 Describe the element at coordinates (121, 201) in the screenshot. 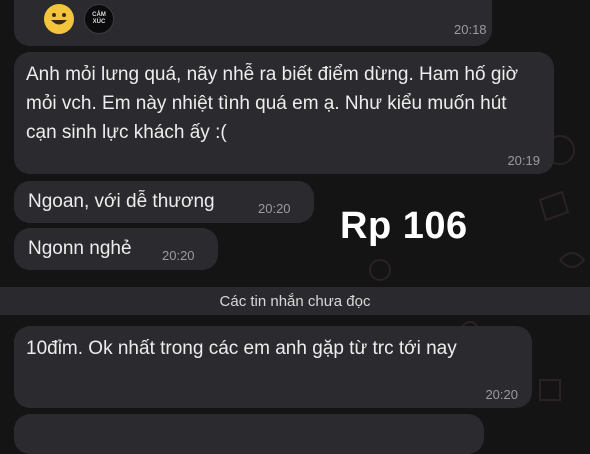

I see `message-text: Ngoan, với dễ thương` at that location.